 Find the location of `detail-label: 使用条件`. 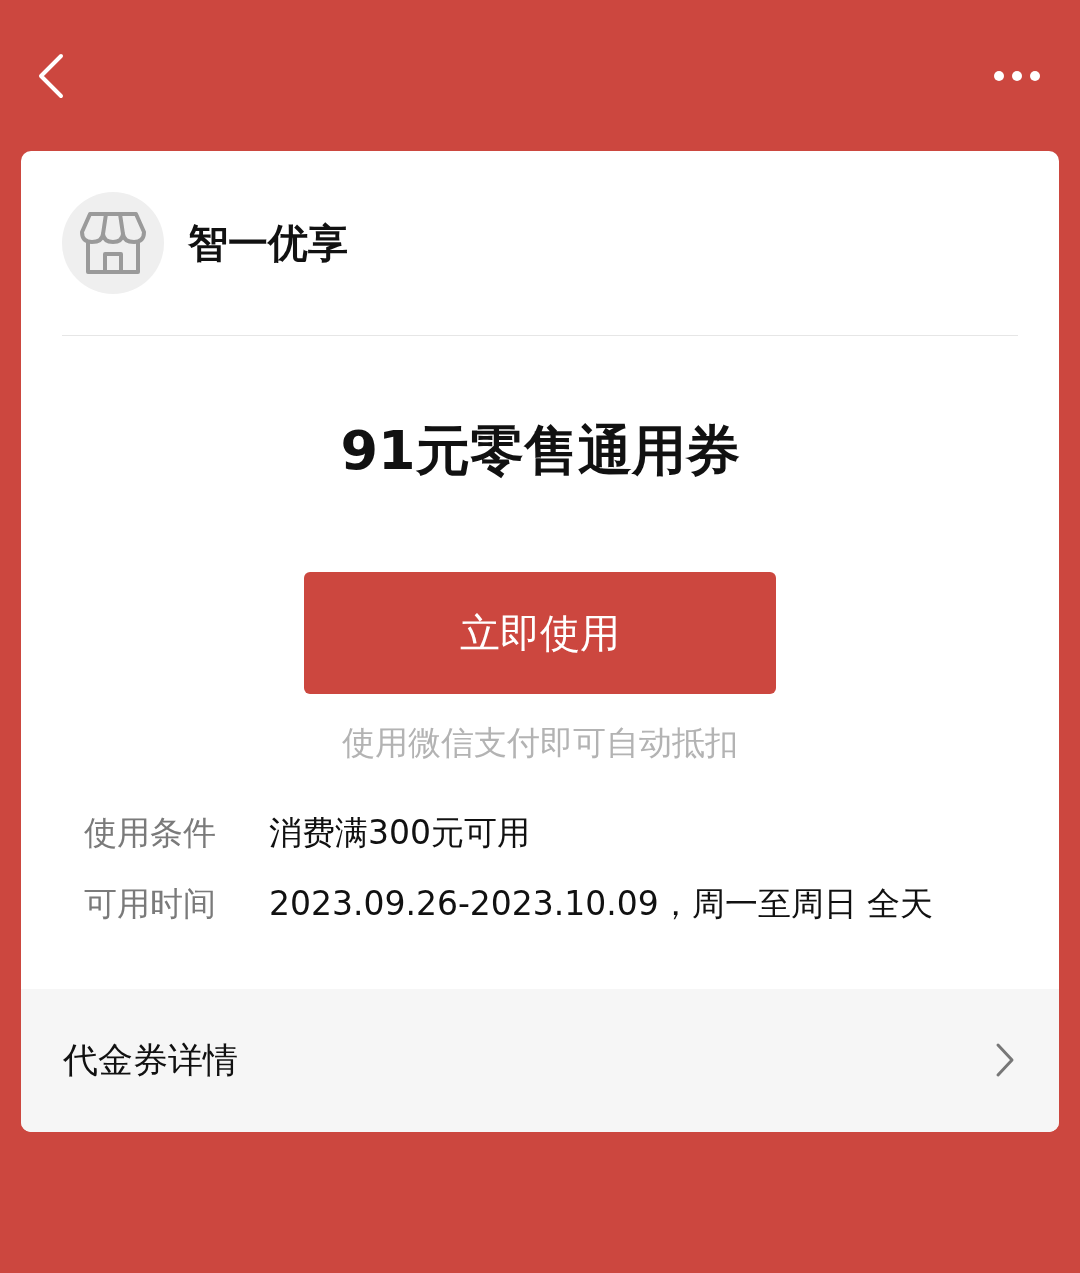

detail-label: 使用条件 is located at coordinates (150, 832).